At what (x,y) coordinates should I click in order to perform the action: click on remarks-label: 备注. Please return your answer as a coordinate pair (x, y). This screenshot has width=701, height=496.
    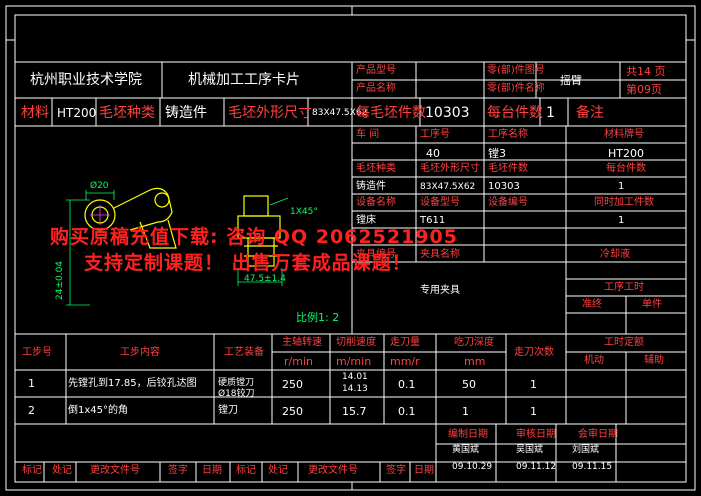
    Looking at the image, I should click on (590, 113).